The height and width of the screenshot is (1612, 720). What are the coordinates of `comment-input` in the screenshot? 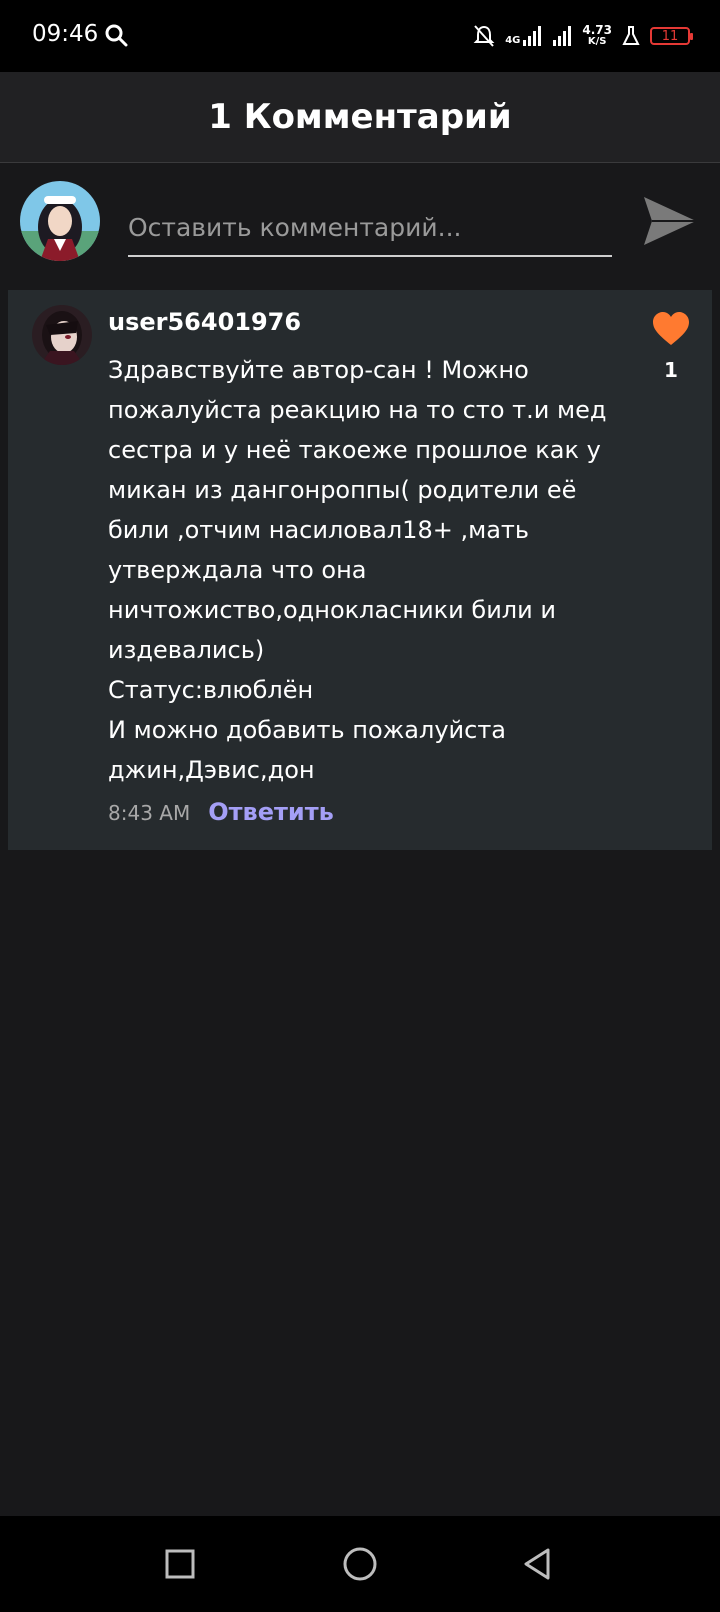 It's located at (370, 228).